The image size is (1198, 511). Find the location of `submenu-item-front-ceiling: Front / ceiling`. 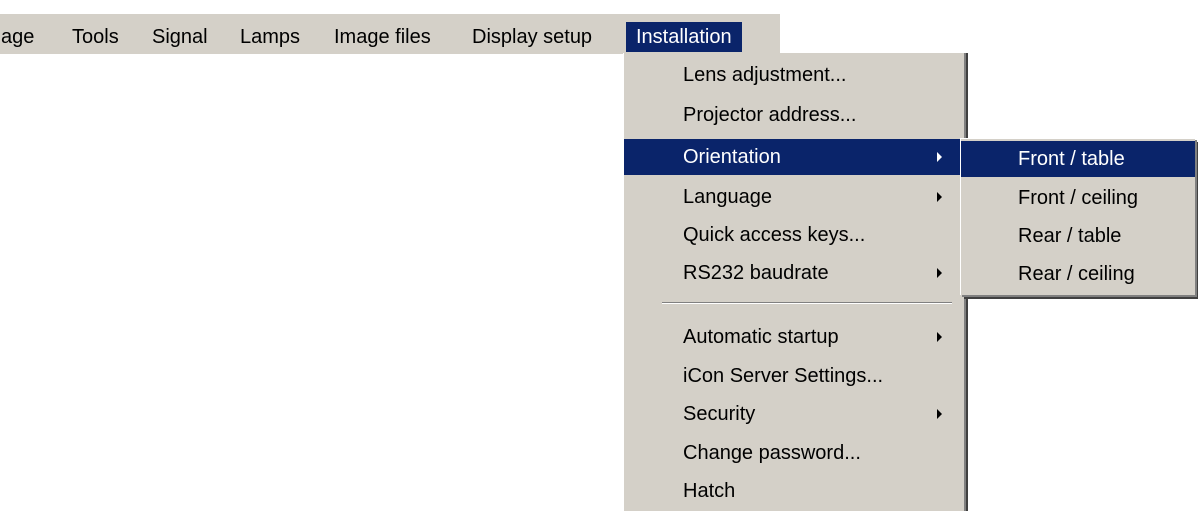

submenu-item-front-ceiling: Front / ceiling is located at coordinates (1078, 198).